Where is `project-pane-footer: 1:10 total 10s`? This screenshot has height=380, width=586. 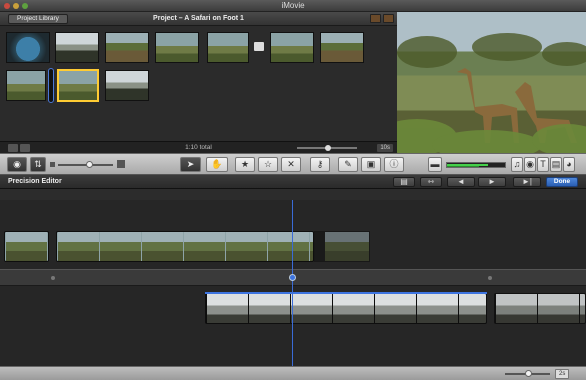
project-pane-footer: 1:10 total 10s is located at coordinates (198, 147).